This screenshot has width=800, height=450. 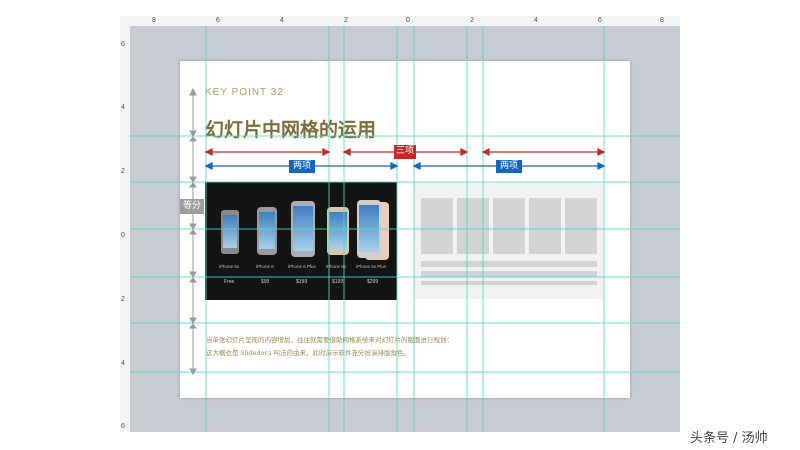 What do you see at coordinates (302, 166) in the screenshot?
I see `two-columns-label-left: 两项` at bounding box center [302, 166].